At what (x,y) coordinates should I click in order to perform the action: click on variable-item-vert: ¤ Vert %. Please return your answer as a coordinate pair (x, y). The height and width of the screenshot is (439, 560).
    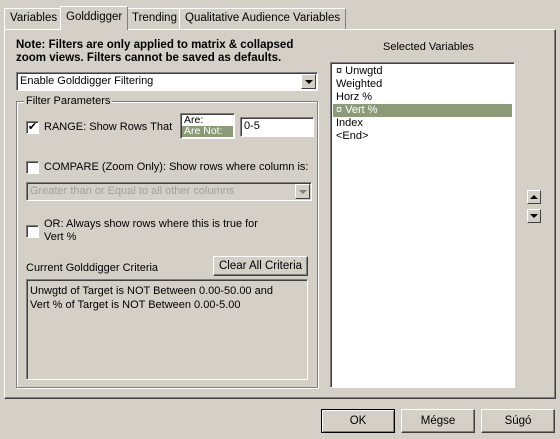
    Looking at the image, I should click on (422, 110).